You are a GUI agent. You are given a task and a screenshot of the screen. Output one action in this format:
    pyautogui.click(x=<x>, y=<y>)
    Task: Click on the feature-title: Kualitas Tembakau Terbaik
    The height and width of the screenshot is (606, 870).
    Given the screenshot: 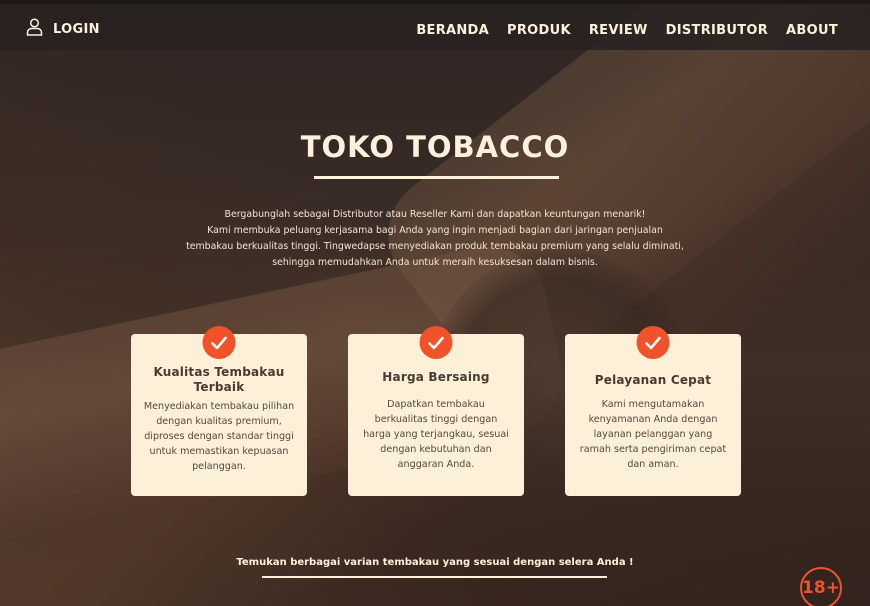 What is the action you would take?
    pyautogui.click(x=219, y=379)
    